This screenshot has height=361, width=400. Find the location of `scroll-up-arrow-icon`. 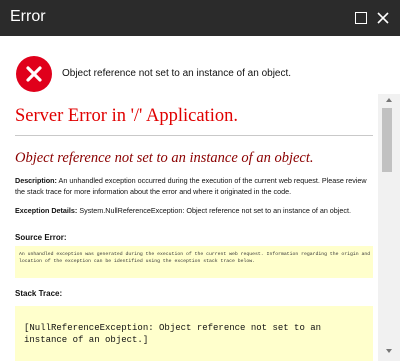

scroll-up-arrow-icon is located at coordinates (389, 100).